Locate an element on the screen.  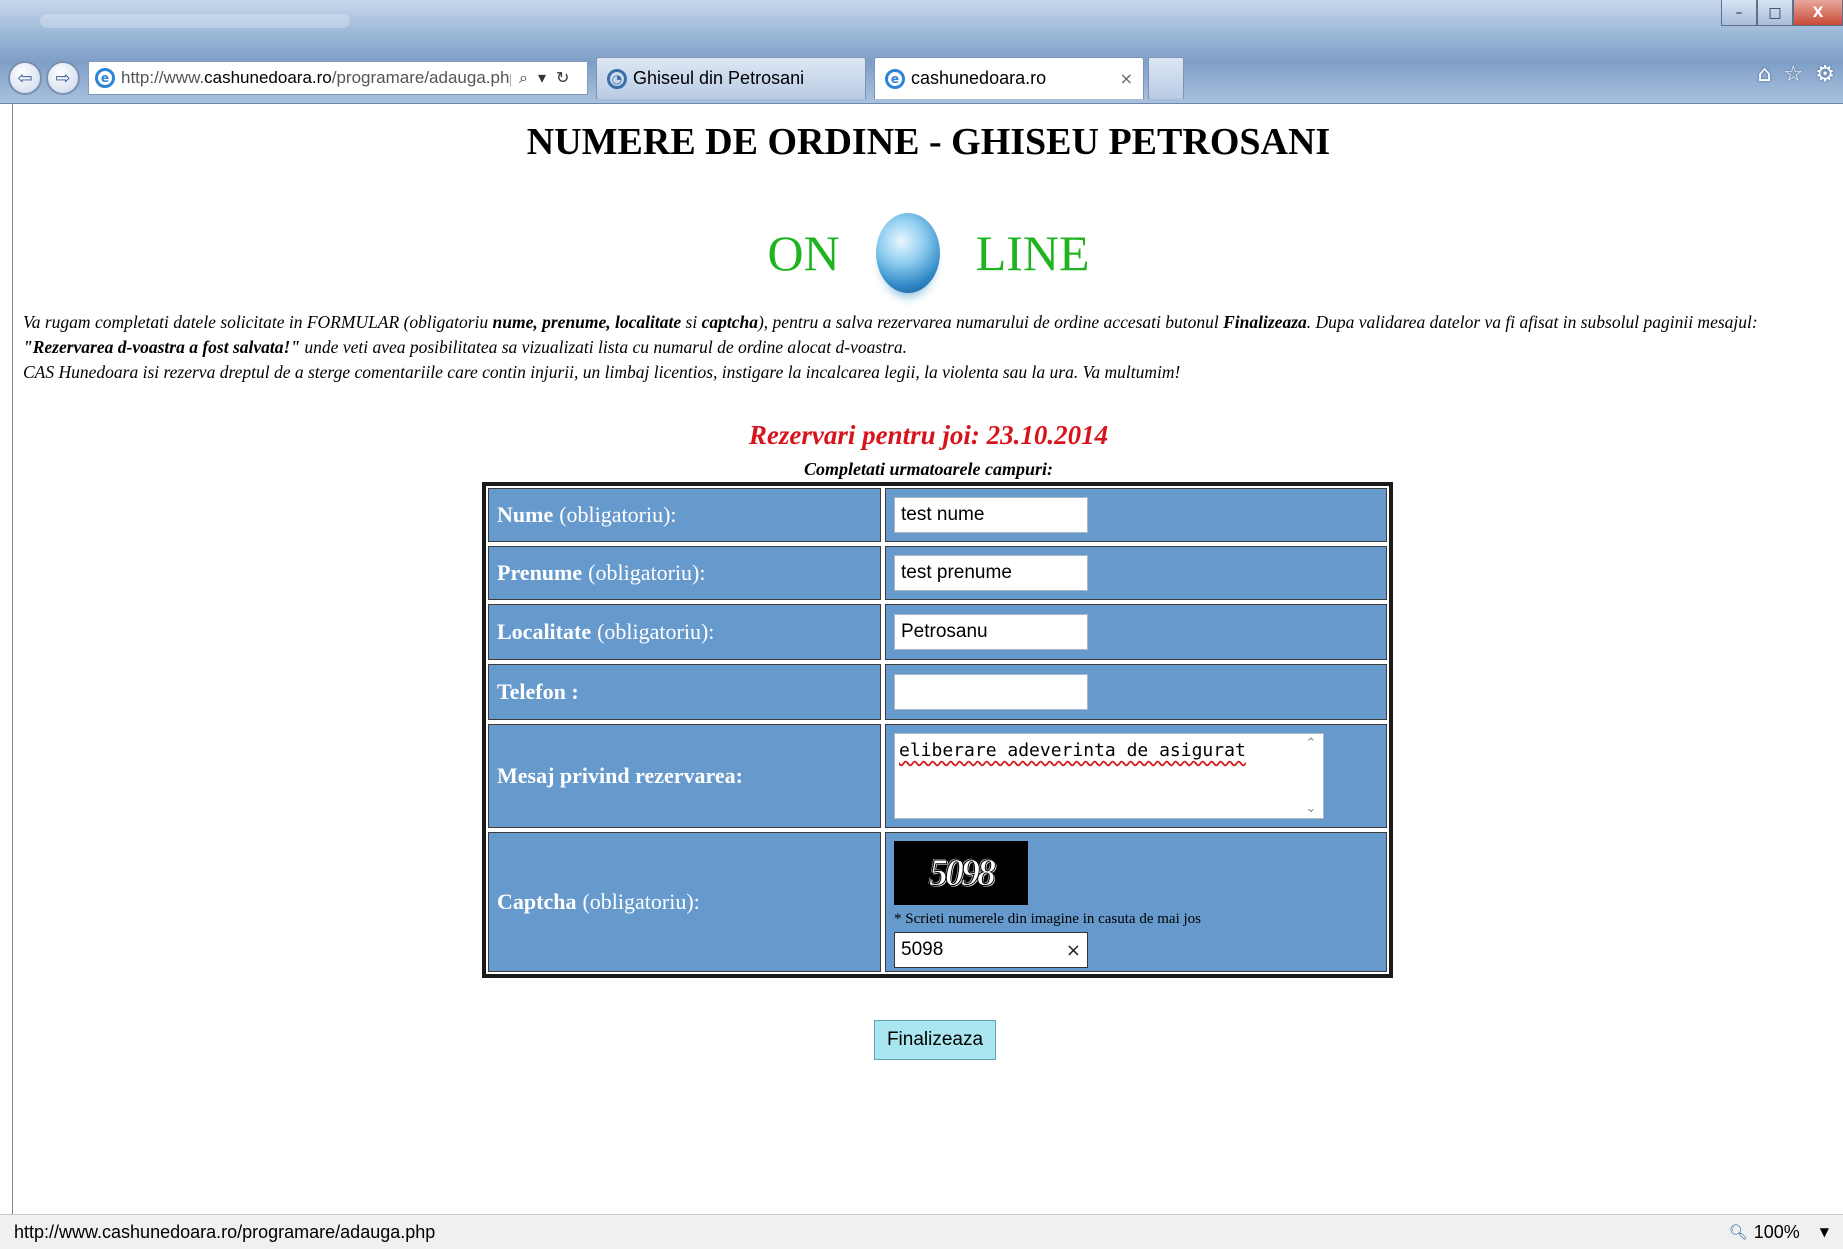
form-row-localitate: Localitate (obligatoriu): Petrosanu is located at coordinates (937, 632).